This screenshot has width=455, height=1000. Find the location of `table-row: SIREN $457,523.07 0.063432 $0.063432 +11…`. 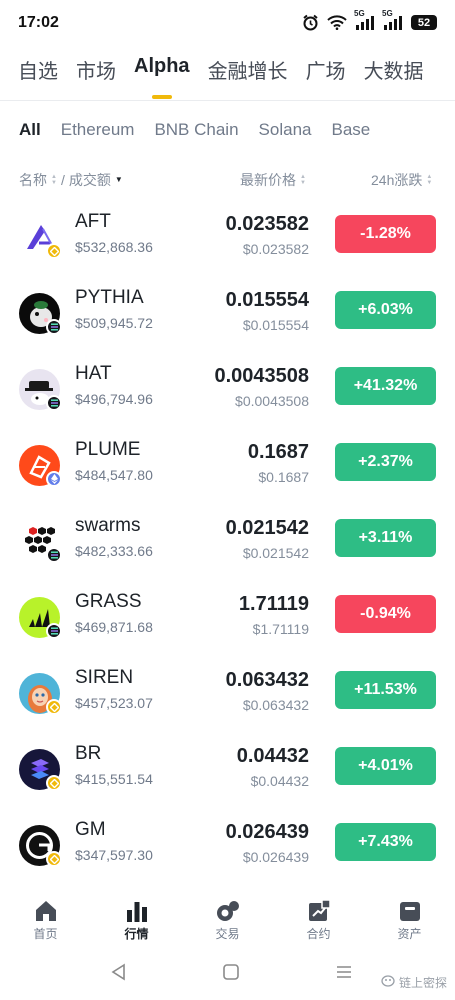

table-row: SIREN $457,523.07 0.063432 $0.063432 +11… is located at coordinates (227, 702).